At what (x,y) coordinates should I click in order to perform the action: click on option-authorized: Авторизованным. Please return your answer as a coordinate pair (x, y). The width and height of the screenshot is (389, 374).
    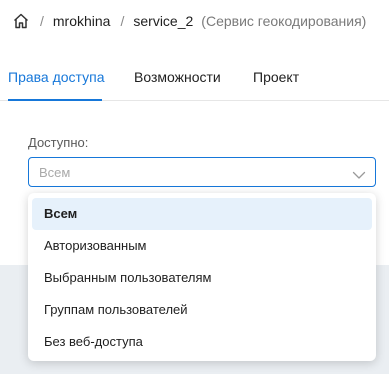
    Looking at the image, I should click on (202, 246).